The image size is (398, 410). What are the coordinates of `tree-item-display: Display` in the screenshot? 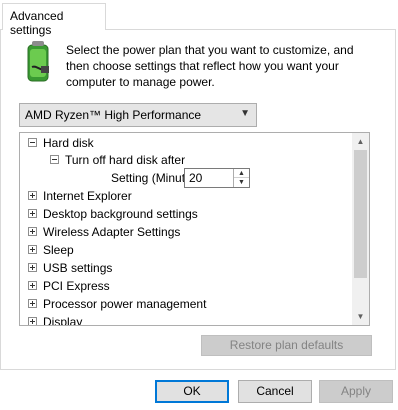 It's located at (55, 319).